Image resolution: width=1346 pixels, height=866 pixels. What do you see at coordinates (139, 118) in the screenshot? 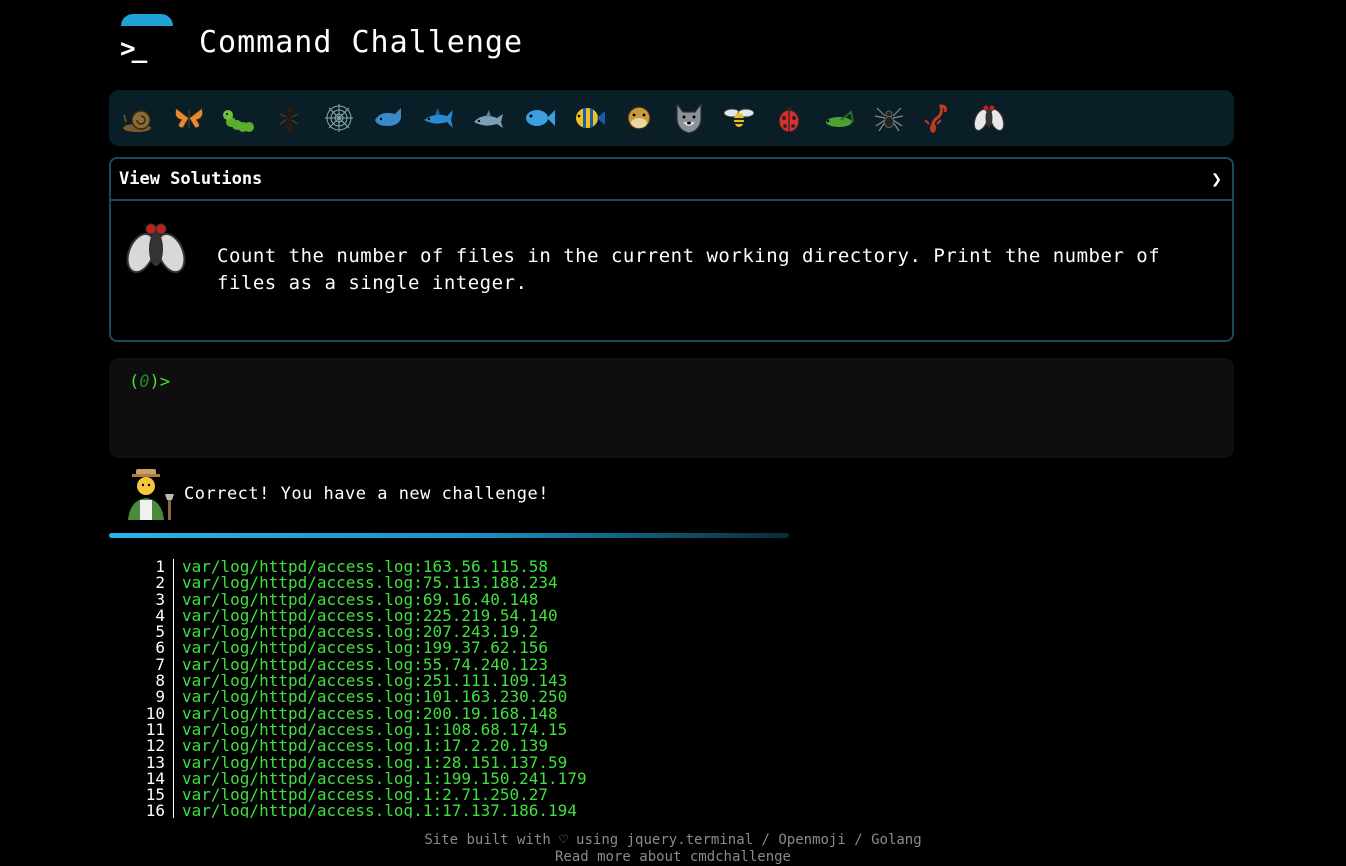
I see `snail-icon` at bounding box center [139, 118].